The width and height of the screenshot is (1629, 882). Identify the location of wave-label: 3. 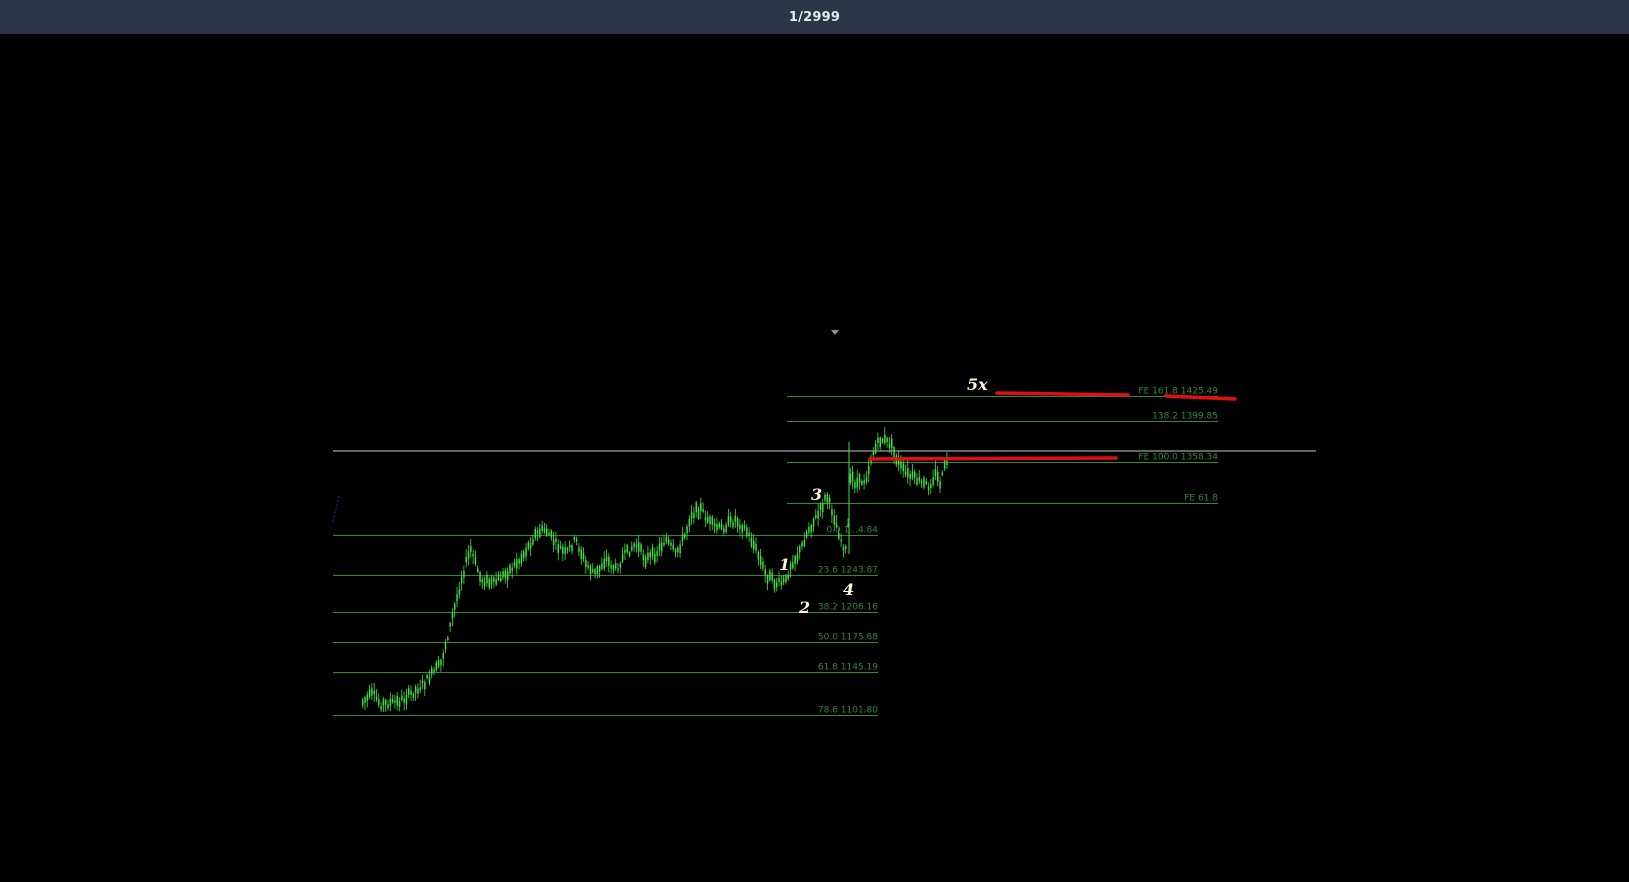
(816, 494).